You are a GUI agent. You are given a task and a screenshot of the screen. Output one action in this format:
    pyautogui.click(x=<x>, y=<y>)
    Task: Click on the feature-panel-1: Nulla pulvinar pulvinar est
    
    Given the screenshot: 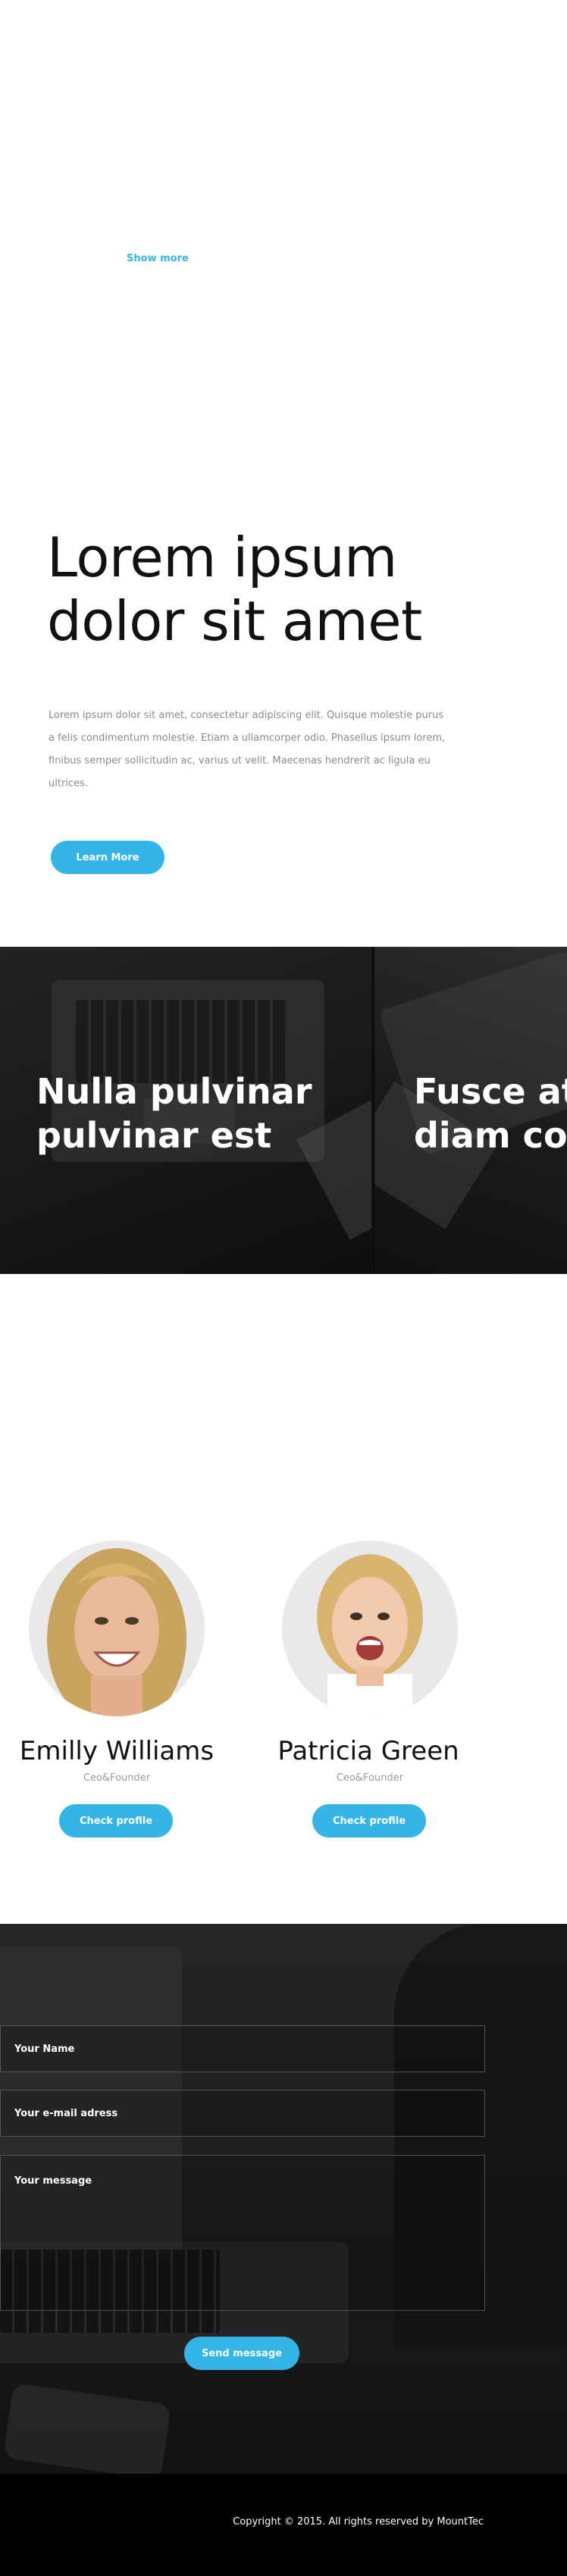 What is the action you would take?
    pyautogui.click(x=185, y=1111)
    